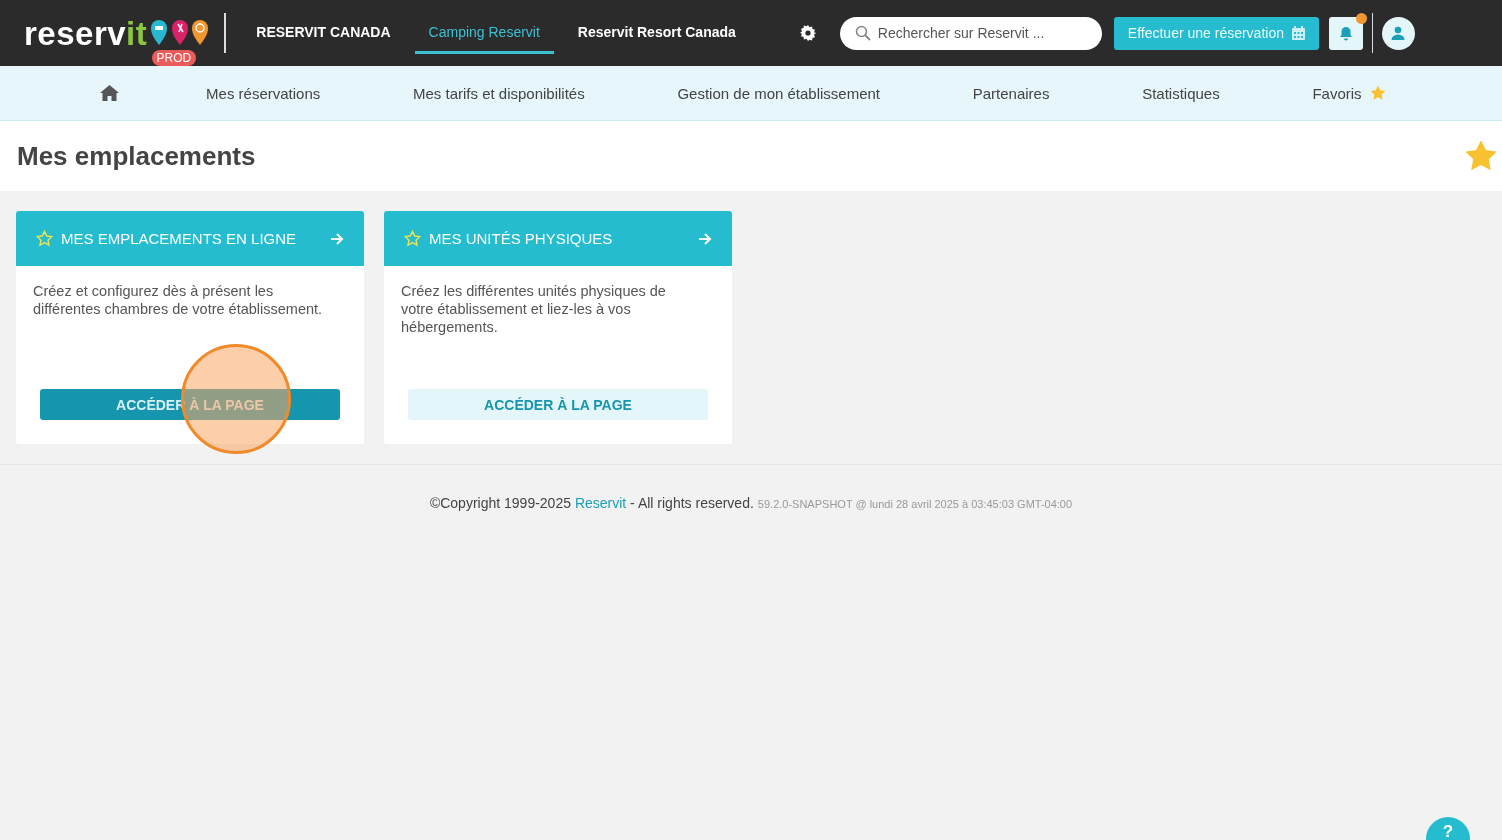 Image resolution: width=1502 pixels, height=840 pixels. Describe the element at coordinates (323, 33) in the screenshot. I see `nav-tab: RESERVIT CANADA` at that location.